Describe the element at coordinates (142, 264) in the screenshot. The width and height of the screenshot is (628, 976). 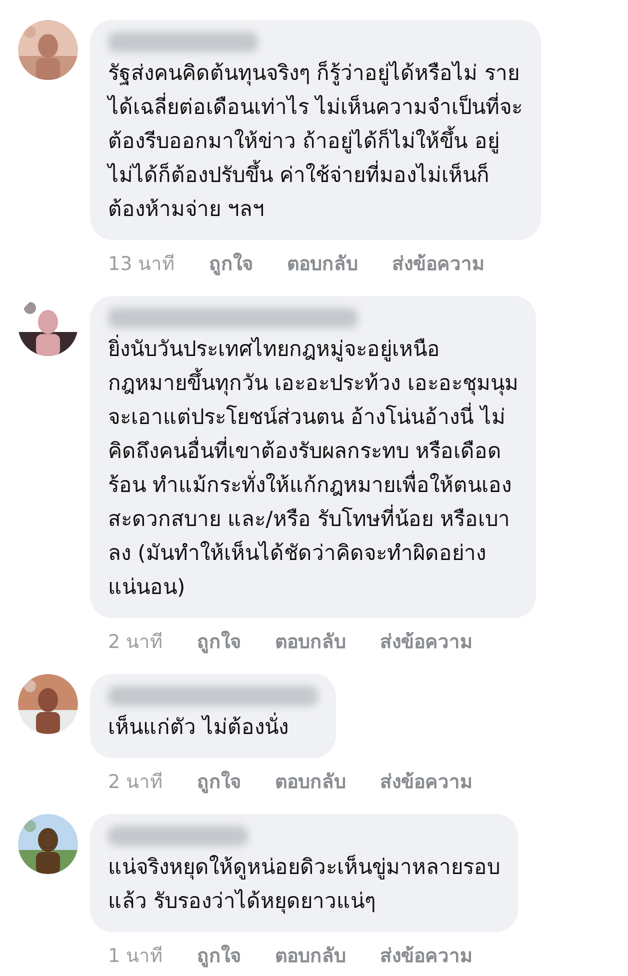
I see `comment-time: 13 นาที` at that location.